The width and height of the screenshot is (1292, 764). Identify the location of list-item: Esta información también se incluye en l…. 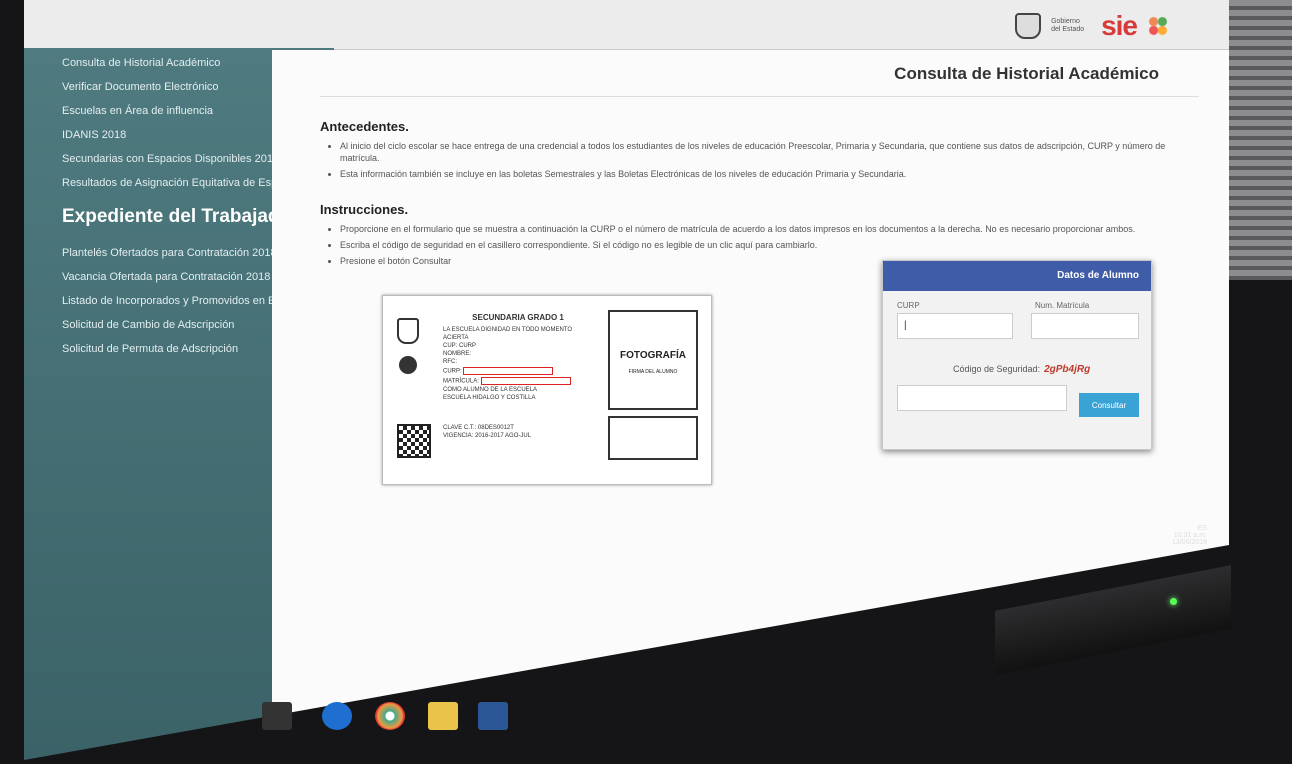
(769, 174).